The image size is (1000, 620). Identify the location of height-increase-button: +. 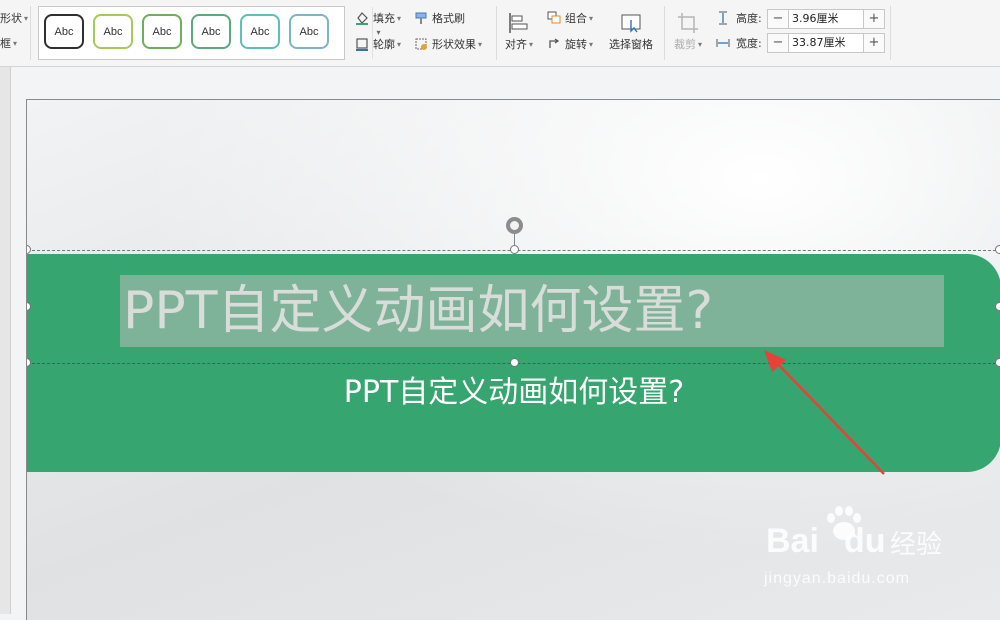
(873, 19).